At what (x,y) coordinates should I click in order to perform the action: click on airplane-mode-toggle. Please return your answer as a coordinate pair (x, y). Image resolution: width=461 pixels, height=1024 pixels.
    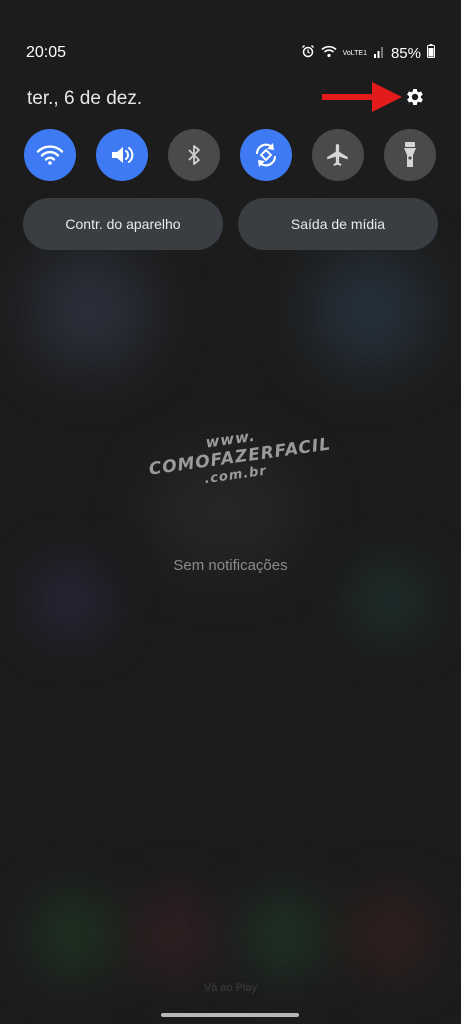
    Looking at the image, I should click on (338, 155).